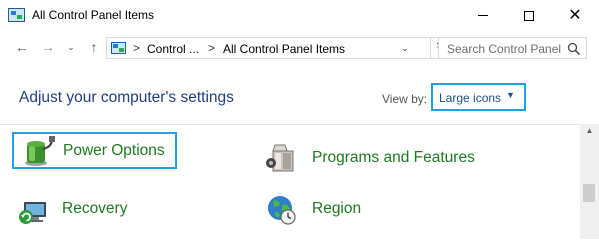 The image size is (599, 240). I want to click on item-label: Power Options, so click(114, 150).